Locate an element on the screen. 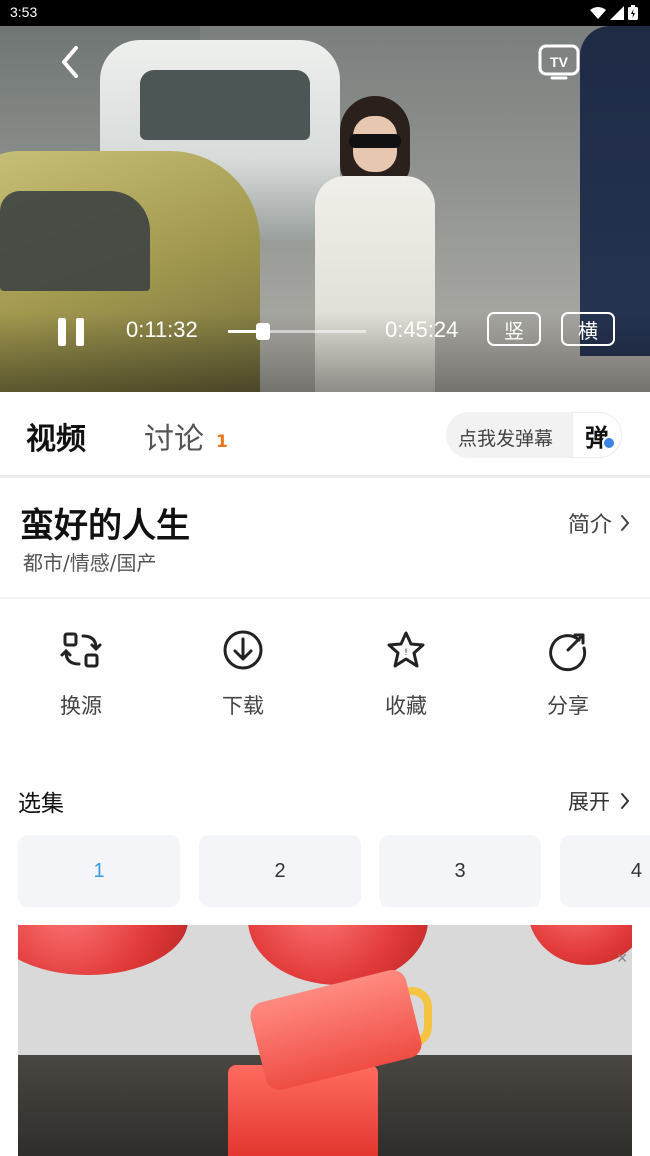 This screenshot has width=650, height=1156. share-icon is located at coordinates (568, 652).